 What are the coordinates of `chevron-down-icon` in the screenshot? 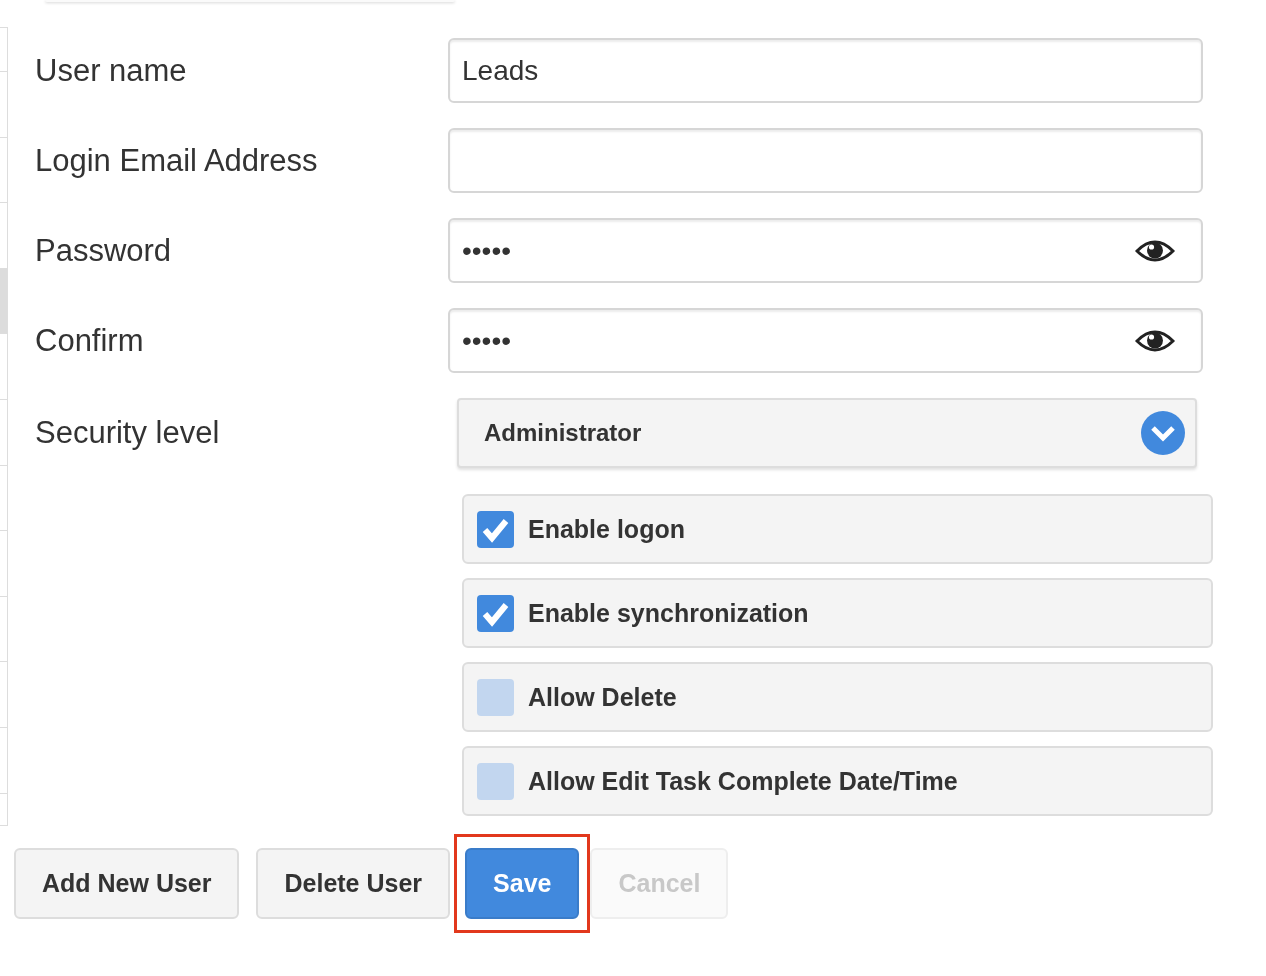 It's located at (1163, 433).